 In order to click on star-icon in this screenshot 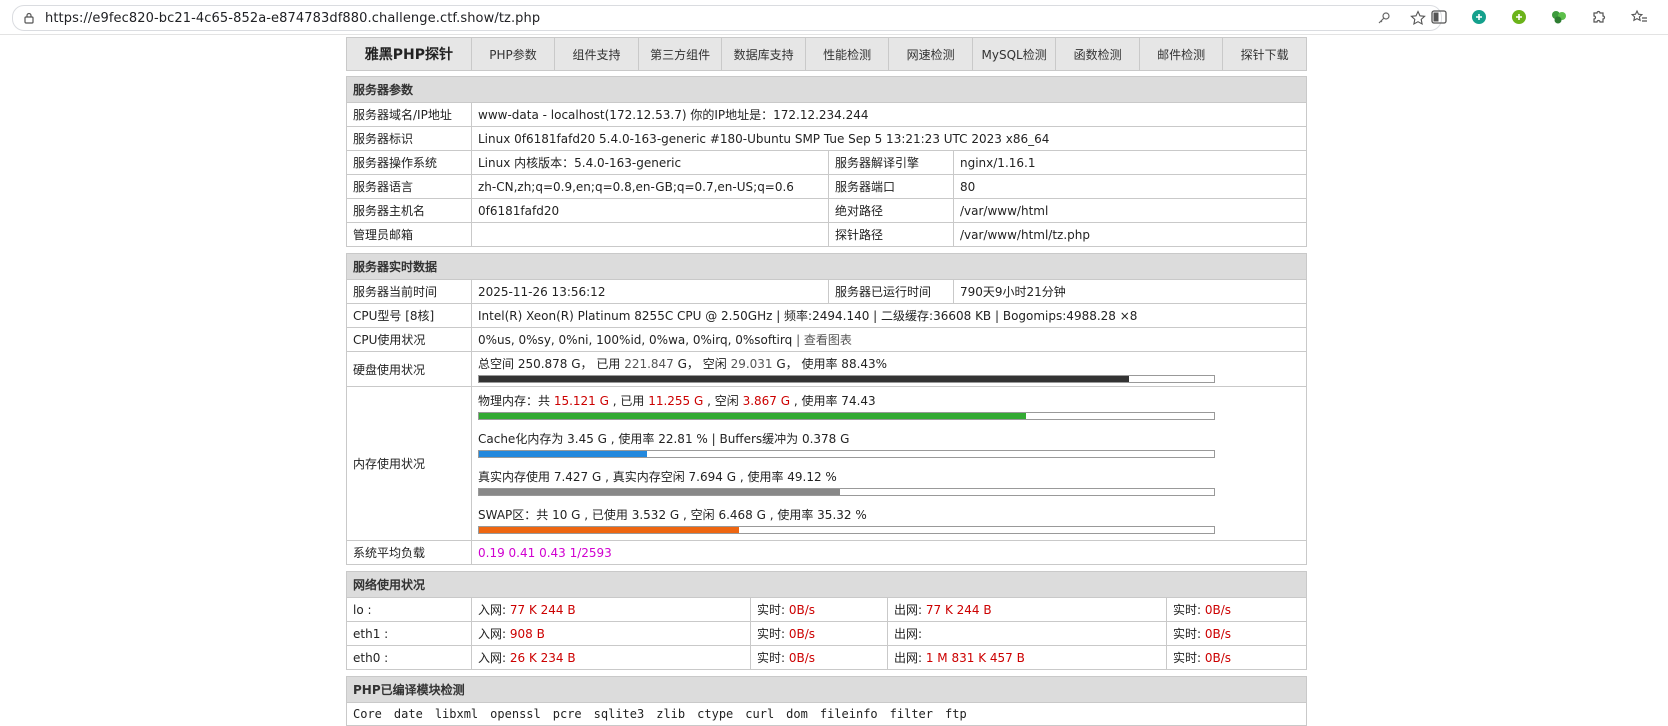, I will do `click(1418, 18)`.